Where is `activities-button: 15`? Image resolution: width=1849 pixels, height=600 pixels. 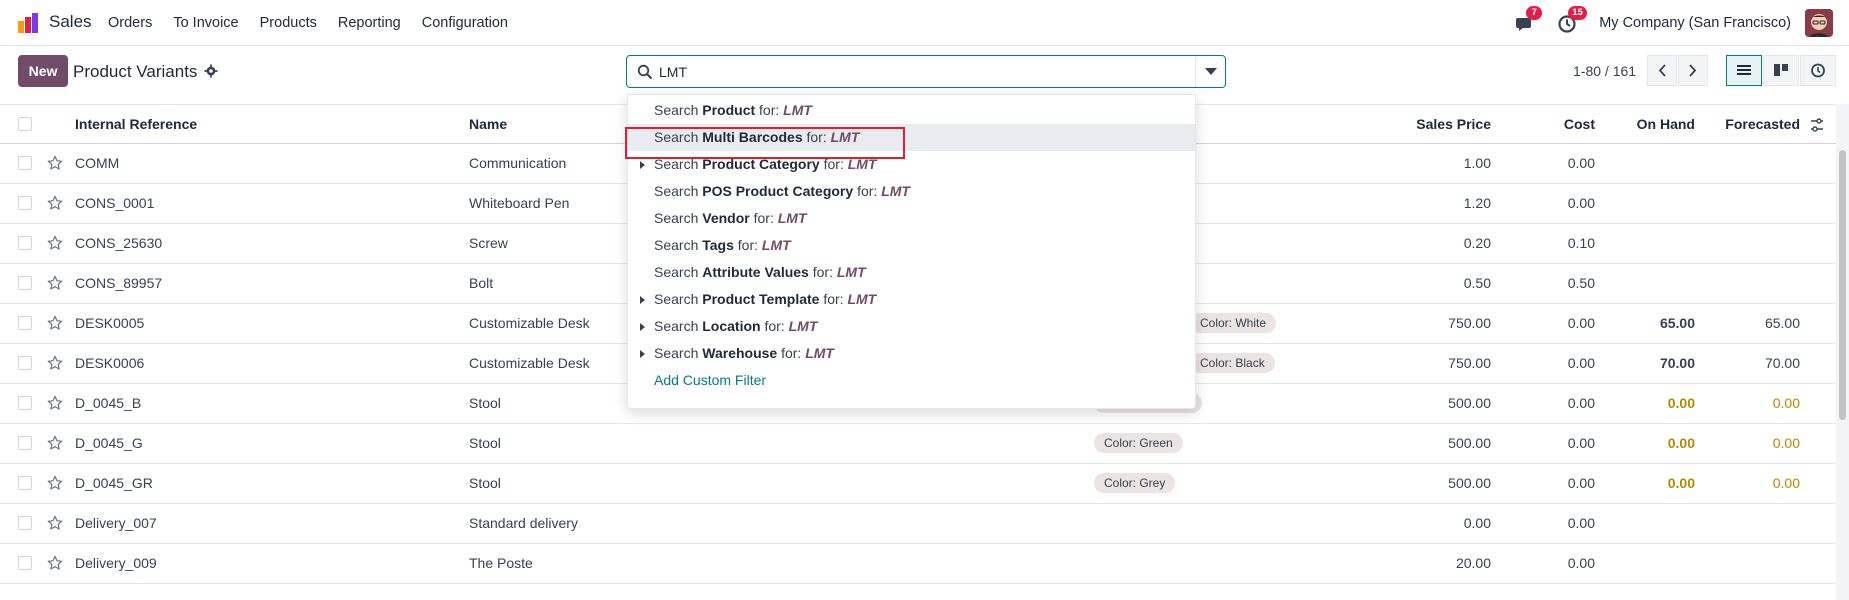 activities-button: 15 is located at coordinates (1572, 20).